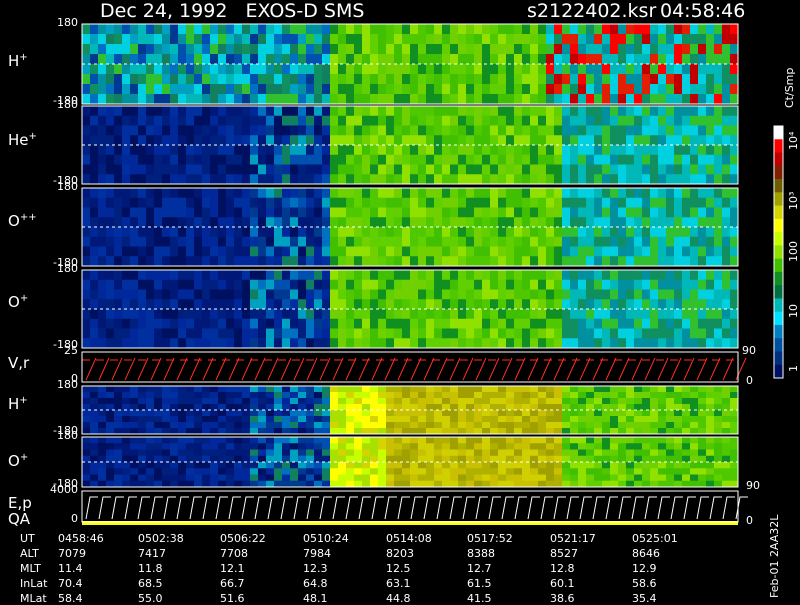 This screenshot has height=605, width=800. I want to click on table-cell: 12.5, so click(398, 568).